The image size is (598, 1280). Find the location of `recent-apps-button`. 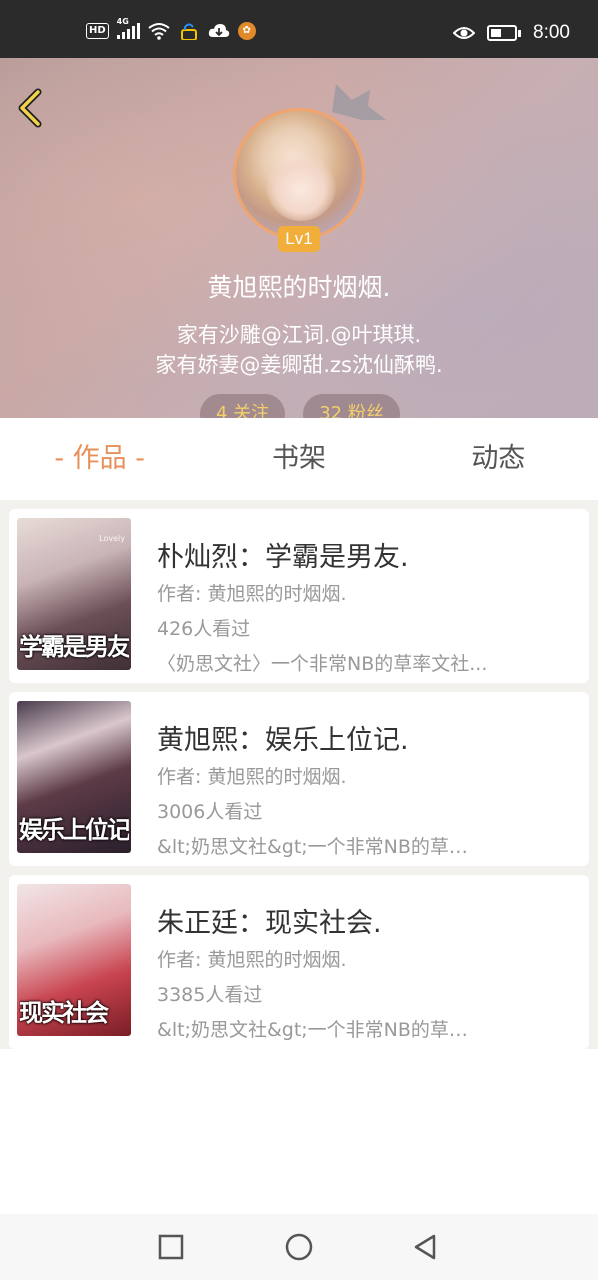

recent-apps-button is located at coordinates (171, 1247).